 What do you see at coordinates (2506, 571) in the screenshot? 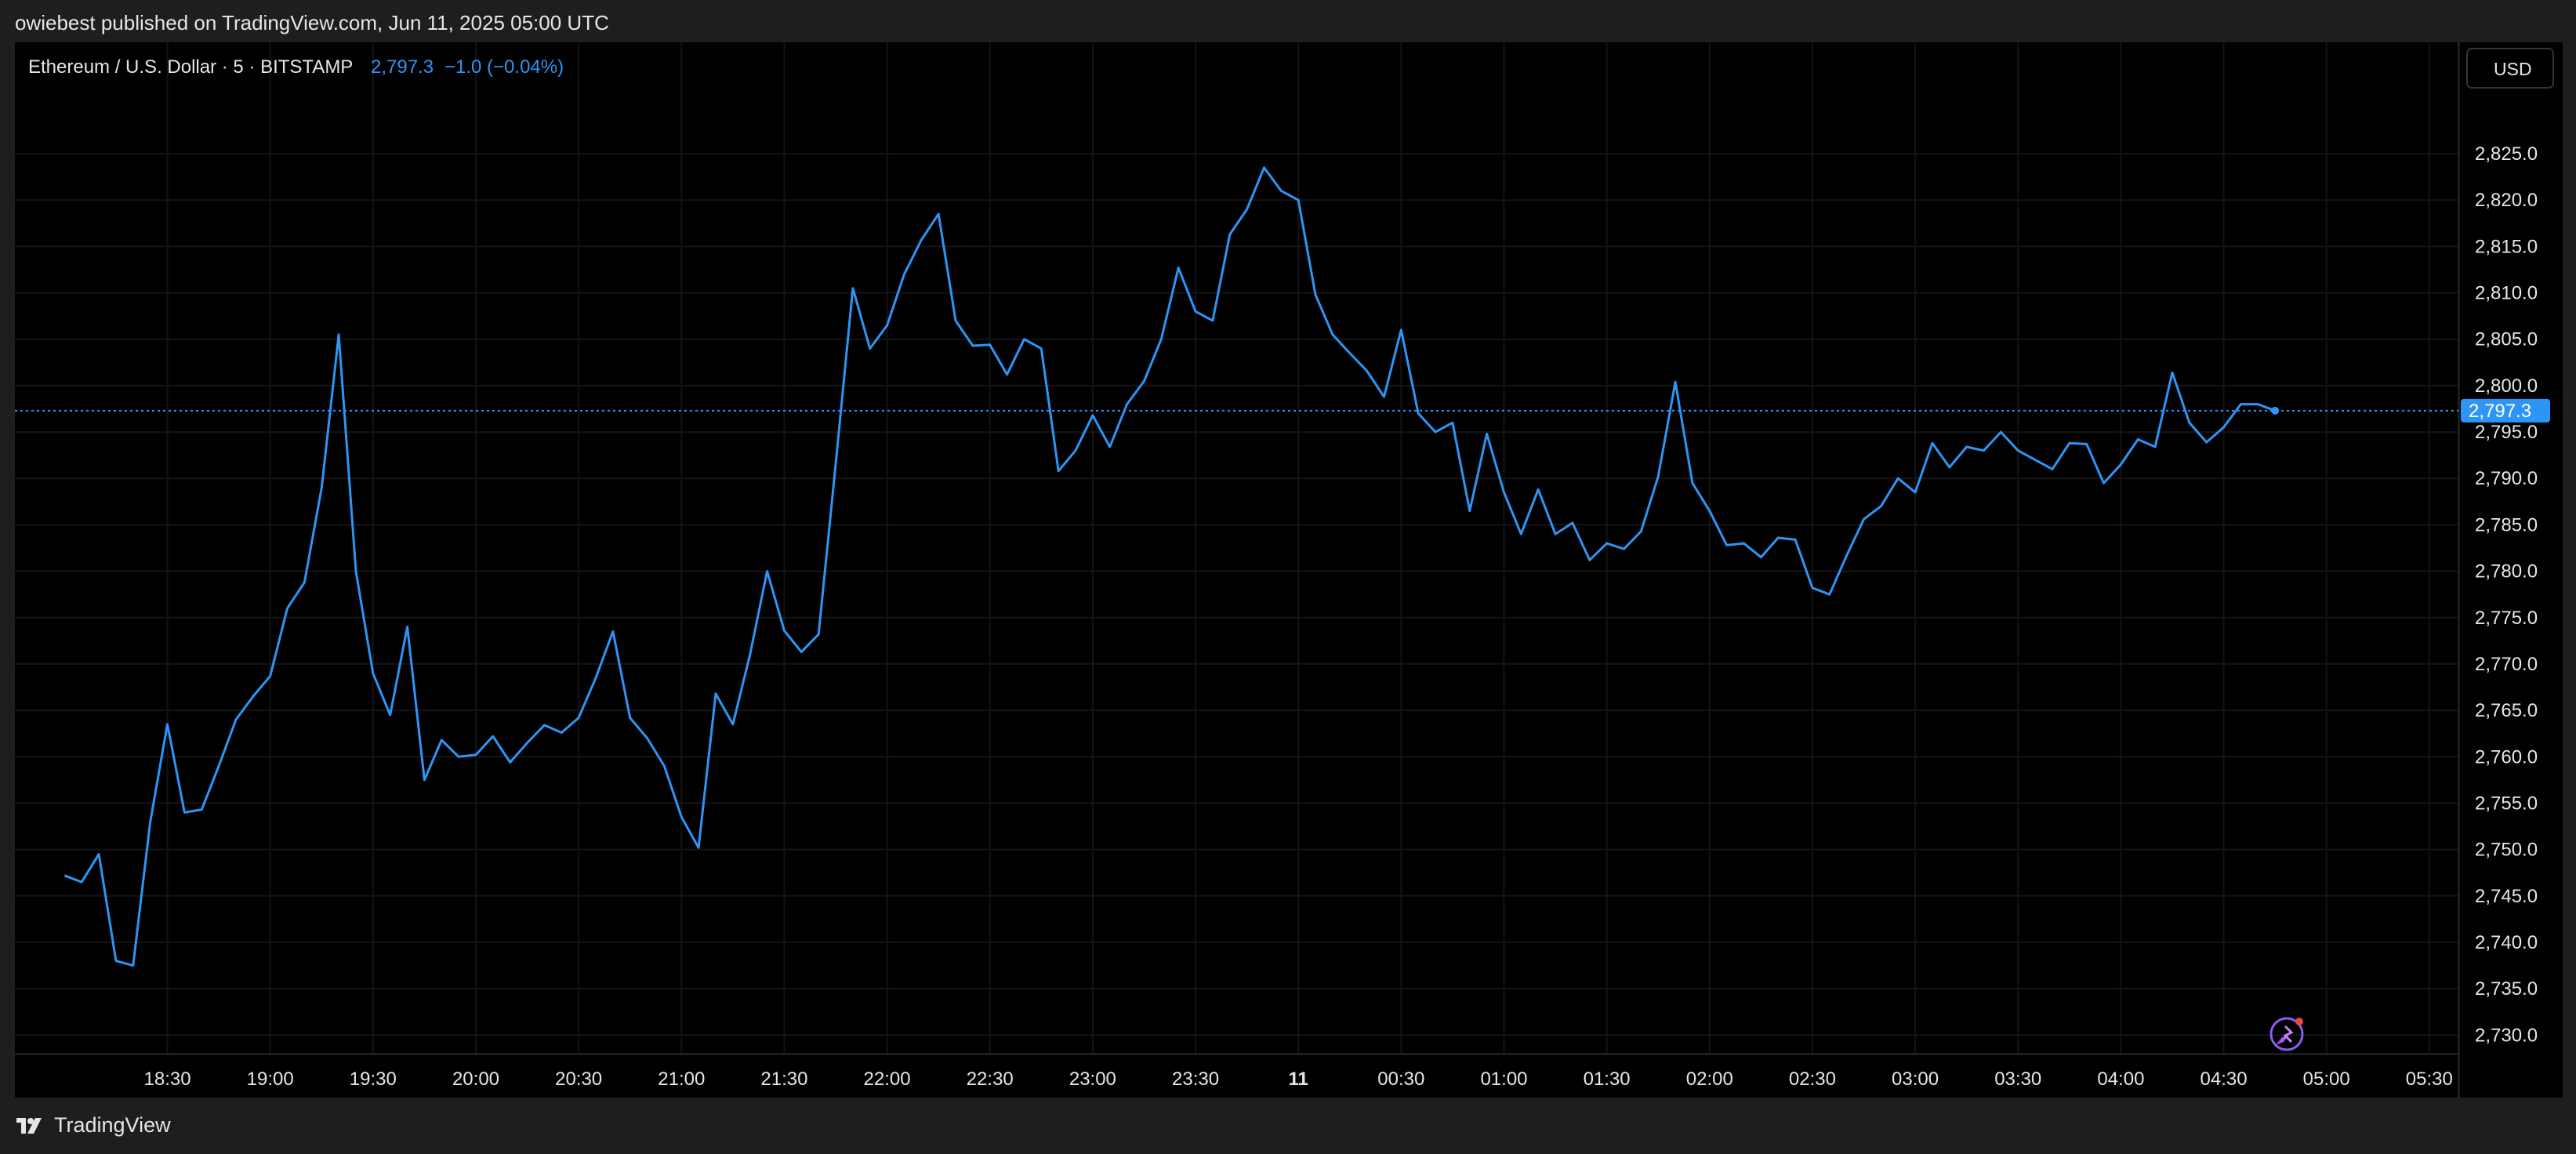
I see `y-tick-label: 2,780.0` at bounding box center [2506, 571].